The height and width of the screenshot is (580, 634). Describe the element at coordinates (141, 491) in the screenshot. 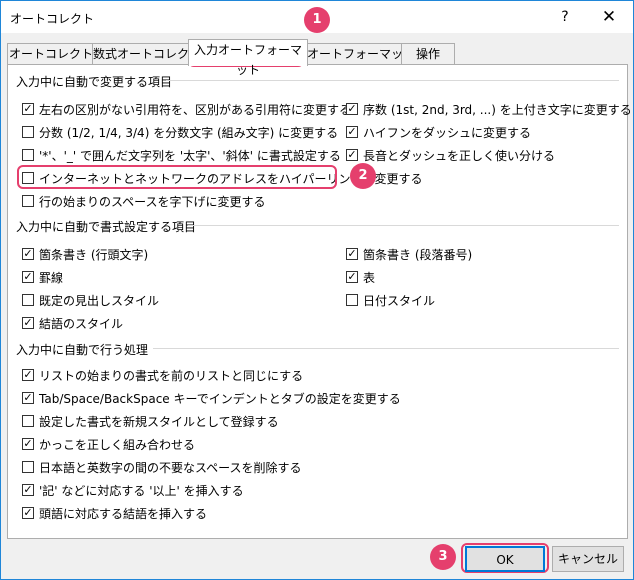

I see `option-insert-ijou: '記' などに対応する '以上' を挿入する` at that location.